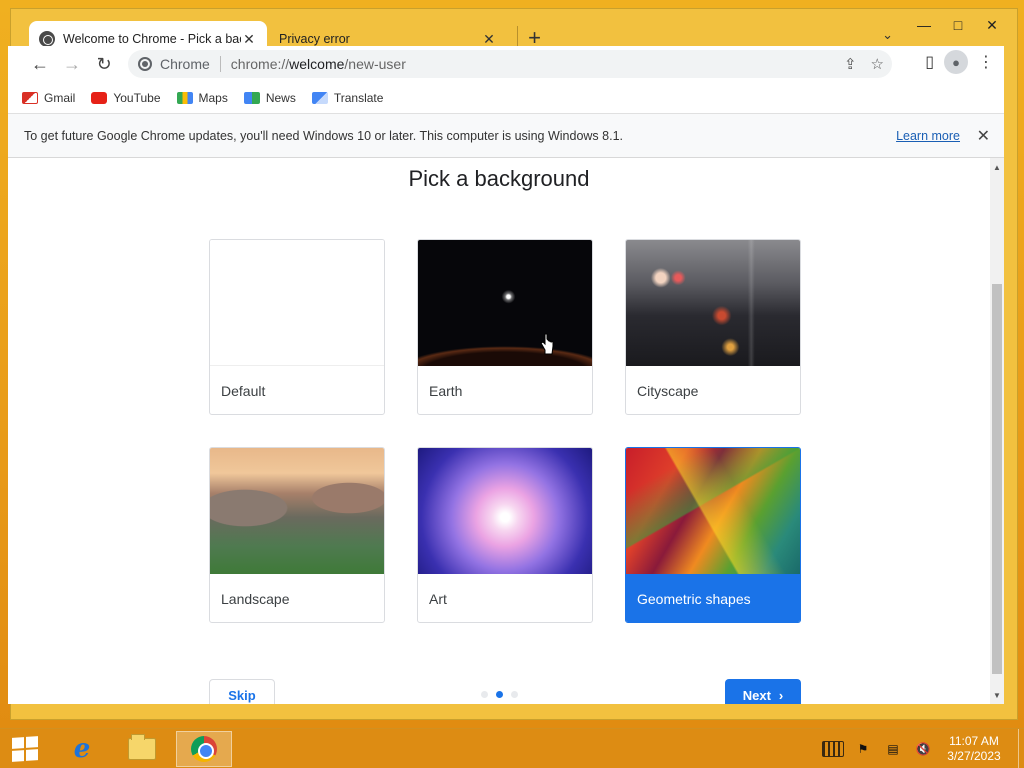  I want to click on taskbar-chrome, so click(204, 749).